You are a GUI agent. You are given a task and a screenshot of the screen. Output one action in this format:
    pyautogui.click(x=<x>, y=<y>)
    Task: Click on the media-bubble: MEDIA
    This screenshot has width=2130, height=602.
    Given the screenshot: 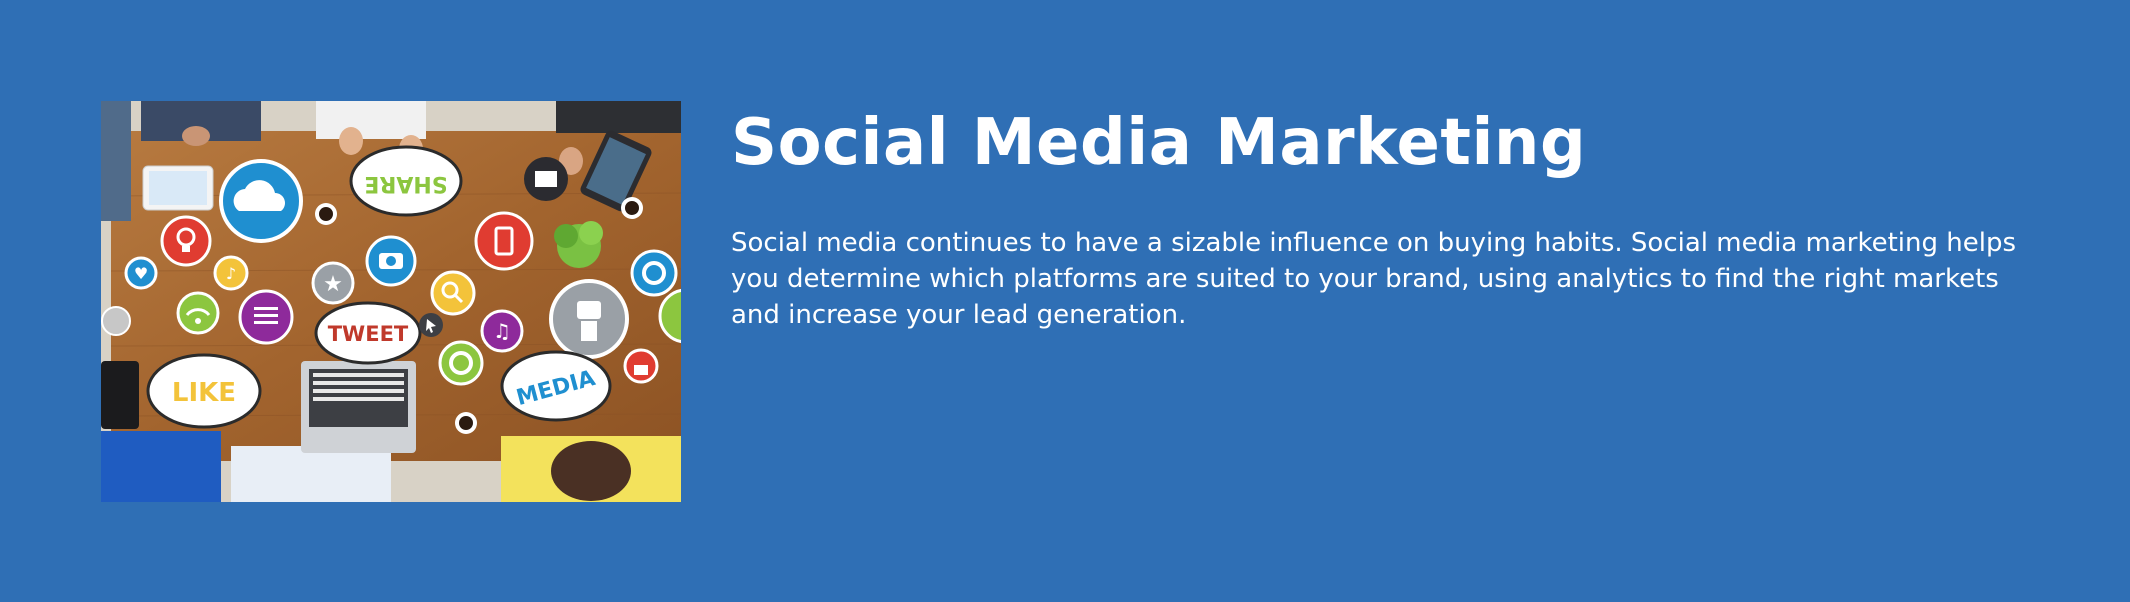 What is the action you would take?
    pyautogui.click(x=556, y=386)
    